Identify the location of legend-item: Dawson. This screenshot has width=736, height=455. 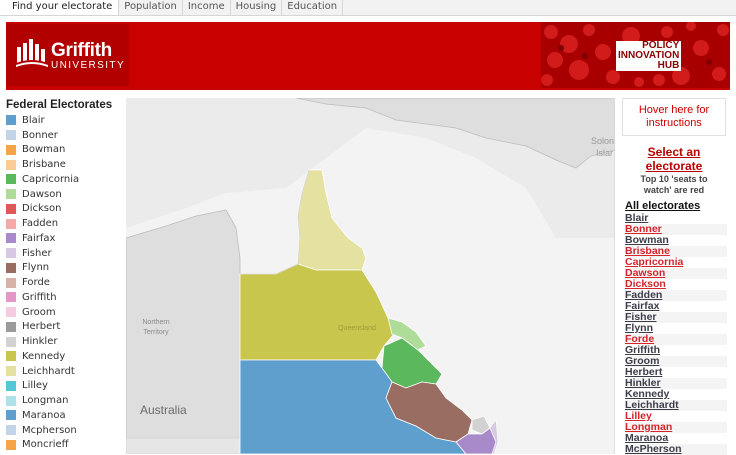
(66, 194).